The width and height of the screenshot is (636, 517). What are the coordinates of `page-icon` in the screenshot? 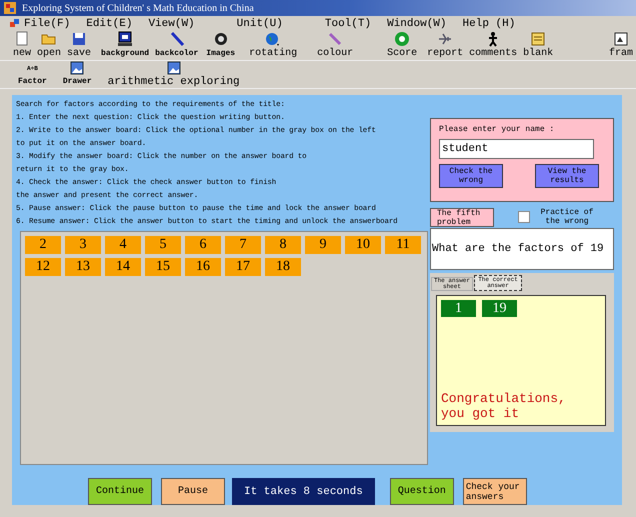 It's located at (22, 39).